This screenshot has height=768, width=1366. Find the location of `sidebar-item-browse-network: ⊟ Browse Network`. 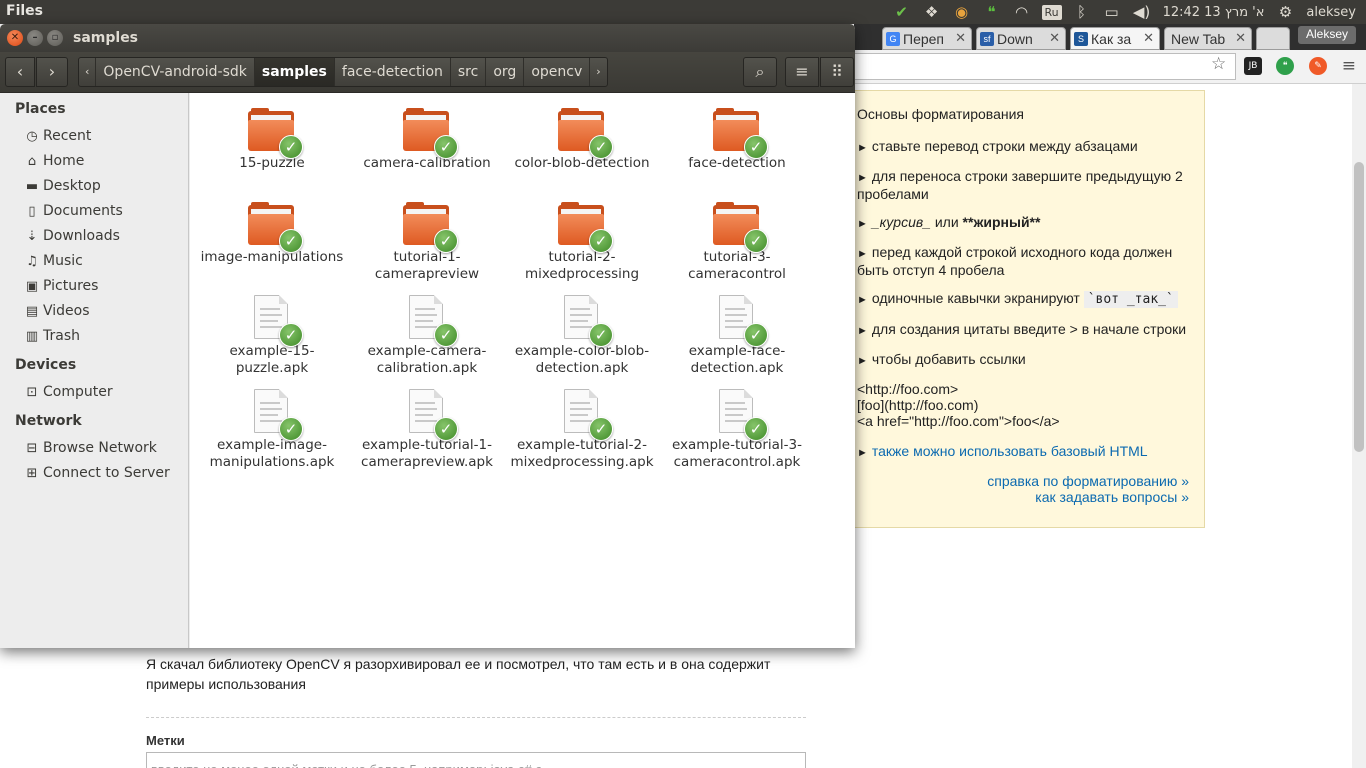

sidebar-item-browse-network: ⊟ Browse Network is located at coordinates (90, 448).